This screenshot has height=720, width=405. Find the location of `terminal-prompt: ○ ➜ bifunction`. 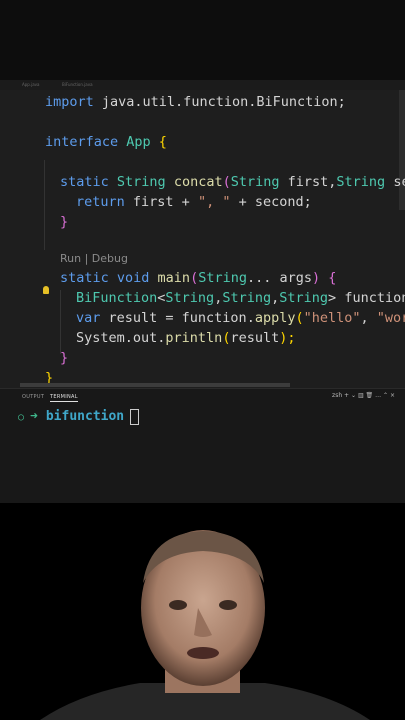

terminal-prompt: ○ ➜ bifunction is located at coordinates (79, 417).